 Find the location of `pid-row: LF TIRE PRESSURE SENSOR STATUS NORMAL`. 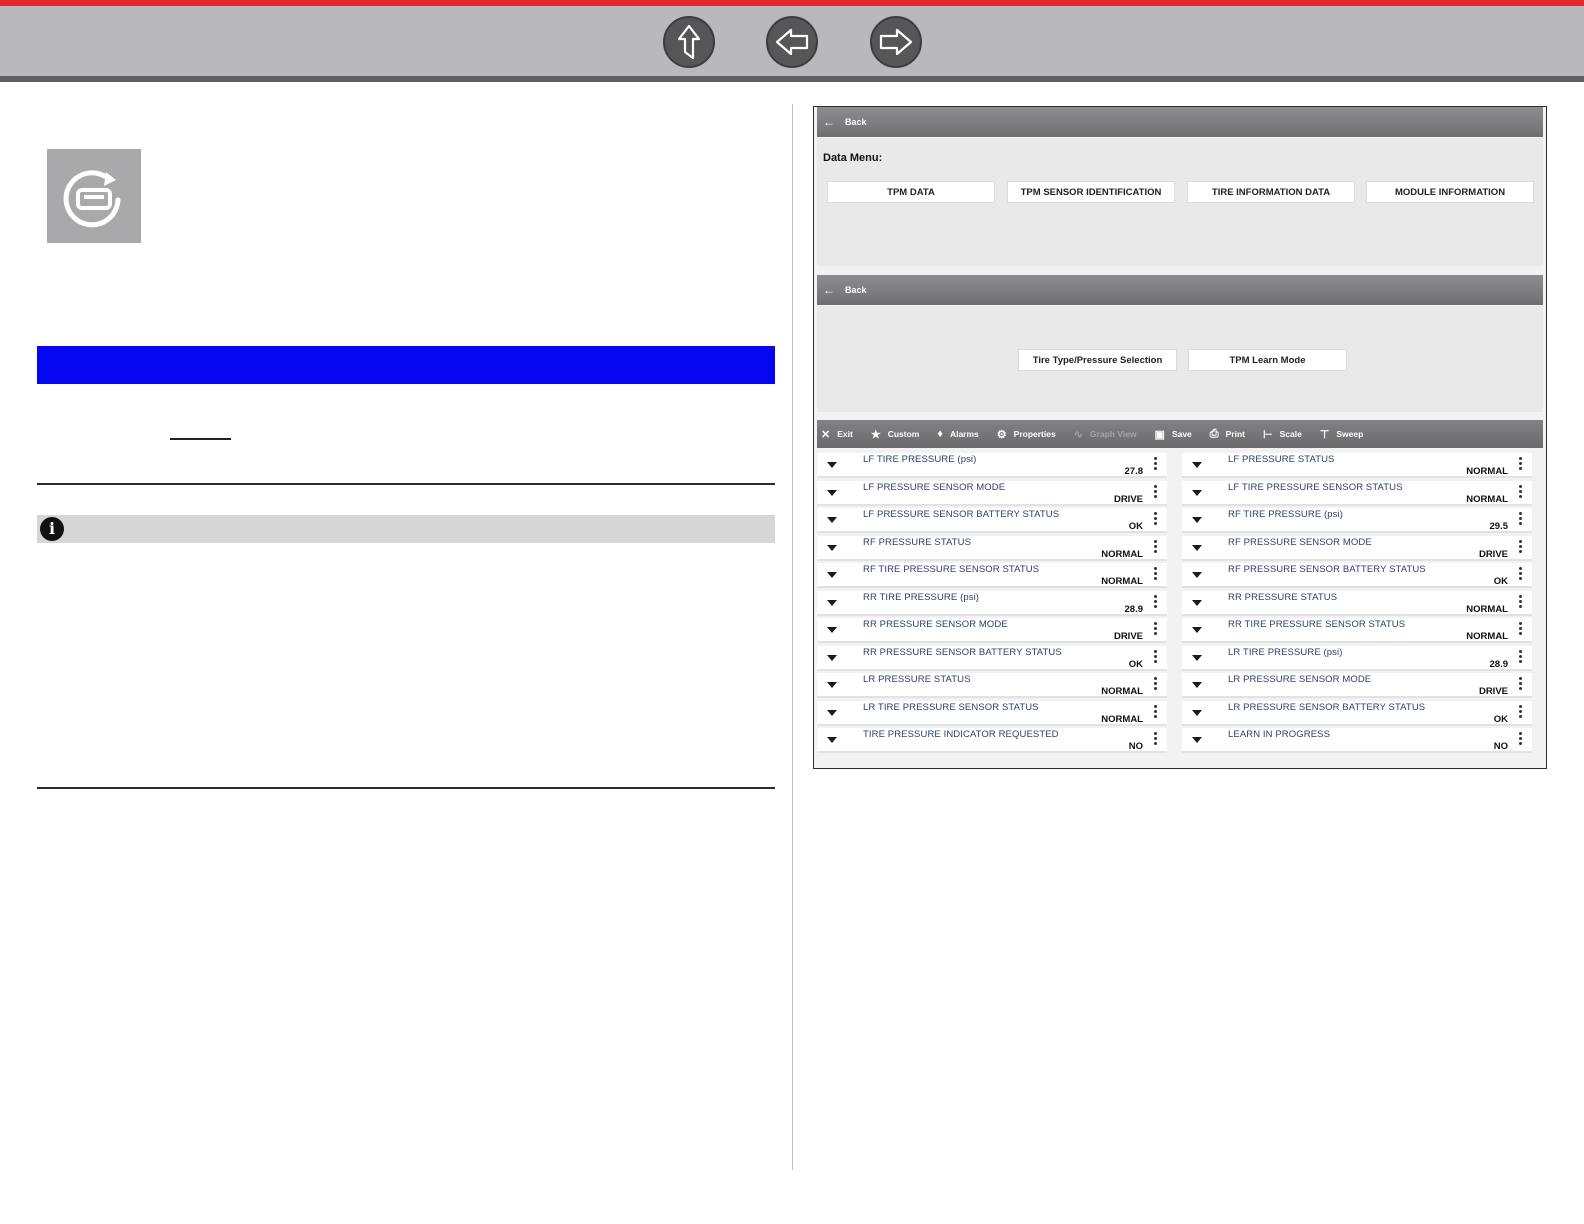

pid-row: LF TIRE PRESSURE SENSOR STATUS NORMAL is located at coordinates (1357, 493).